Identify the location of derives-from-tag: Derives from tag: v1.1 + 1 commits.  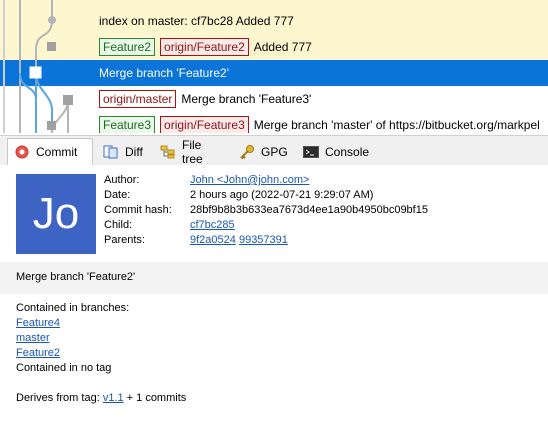
(101, 398).